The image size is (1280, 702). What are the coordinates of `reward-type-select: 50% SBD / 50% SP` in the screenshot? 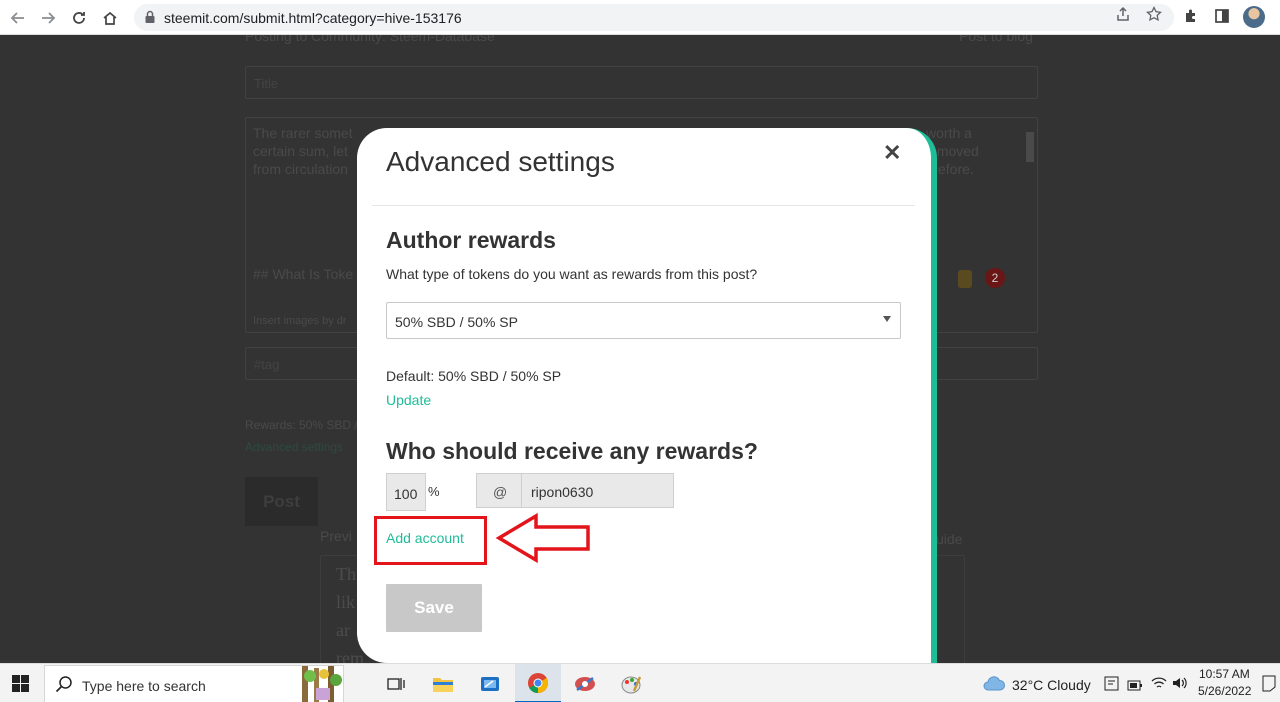 It's located at (643, 320).